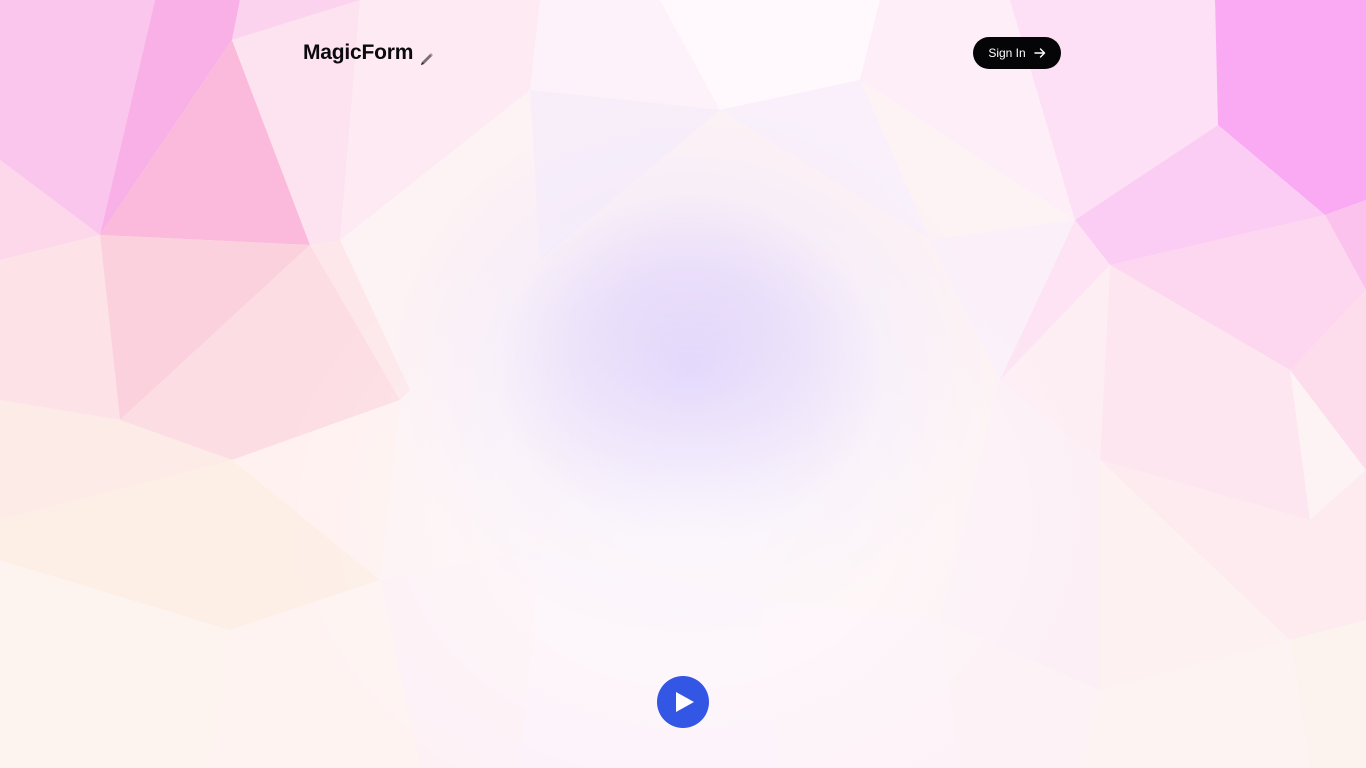  I want to click on sign-in-button: Sign In, so click(1017, 53).